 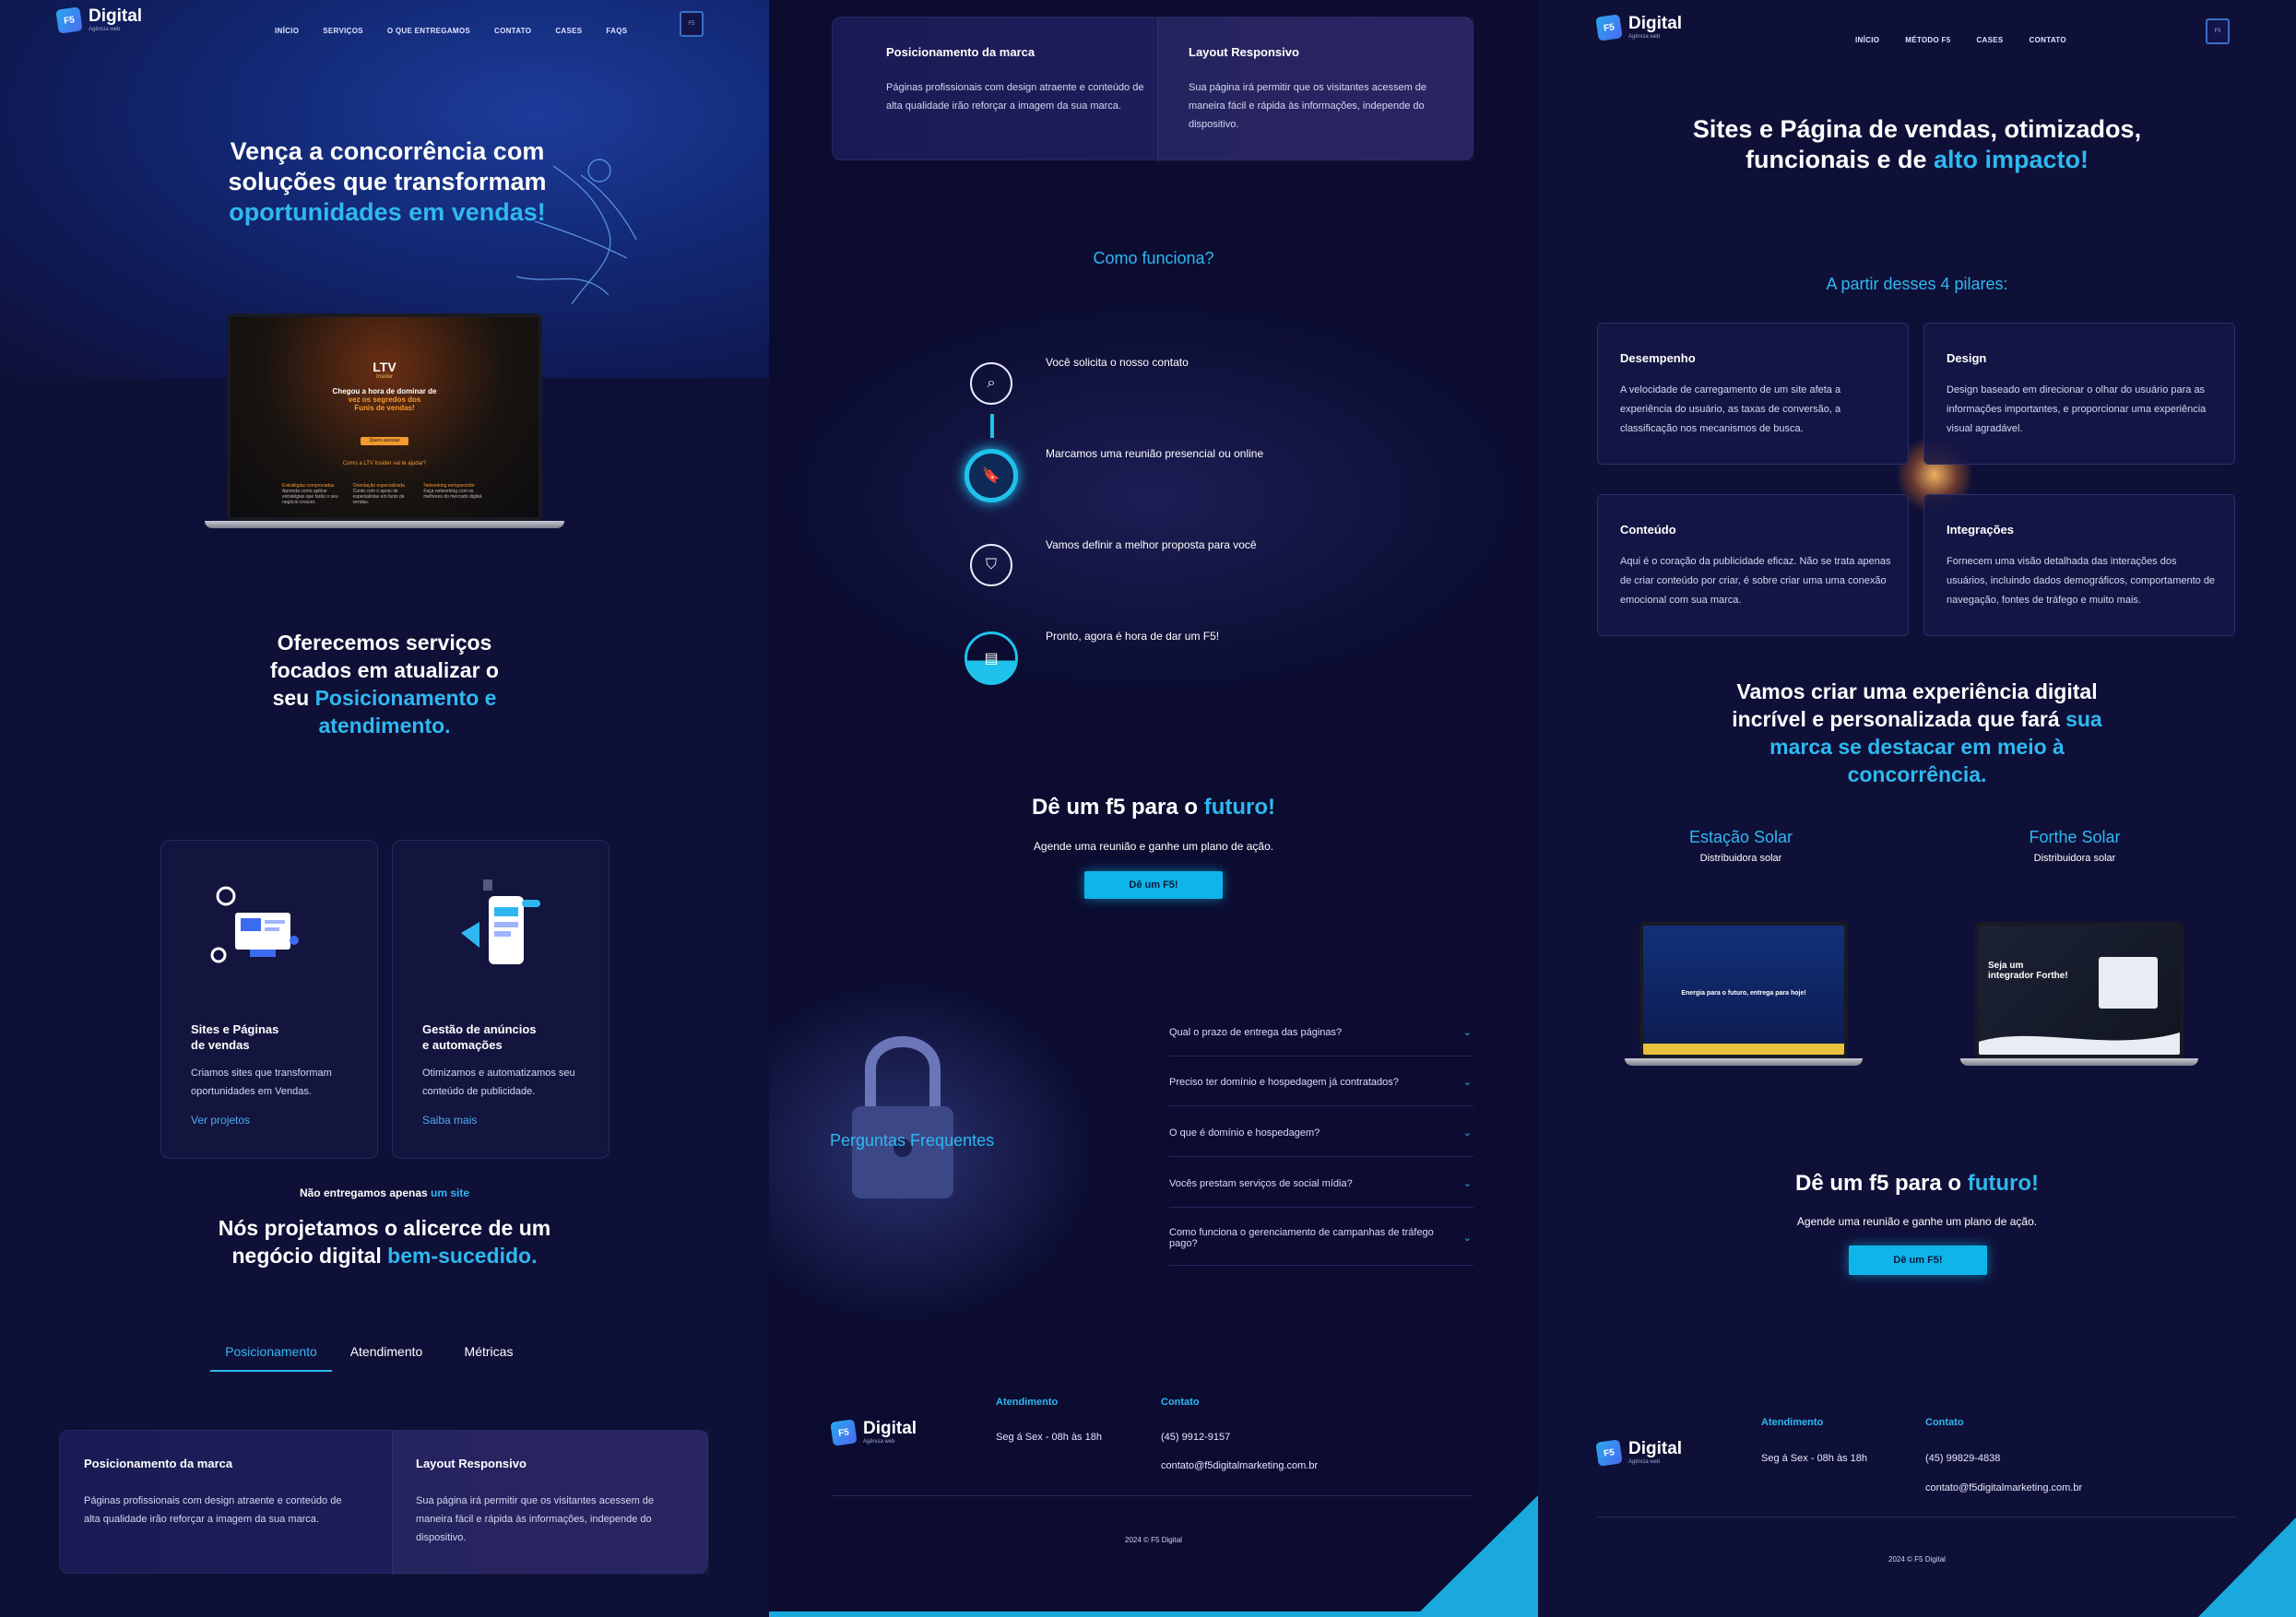 What do you see at coordinates (220, 1120) in the screenshot?
I see `ver-projetos-link: Ver projetos` at bounding box center [220, 1120].